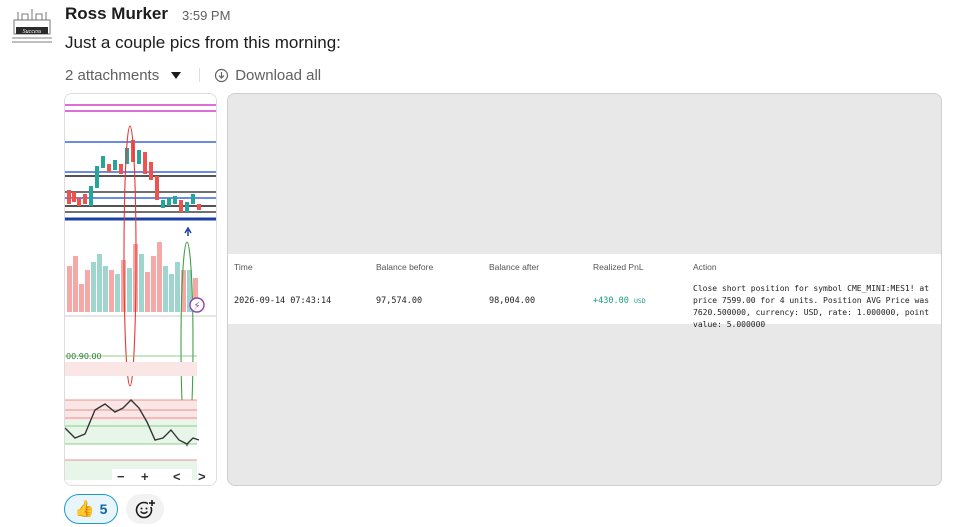 This screenshot has width=955, height=527. I want to click on zoom-out-button: −, so click(121, 476).